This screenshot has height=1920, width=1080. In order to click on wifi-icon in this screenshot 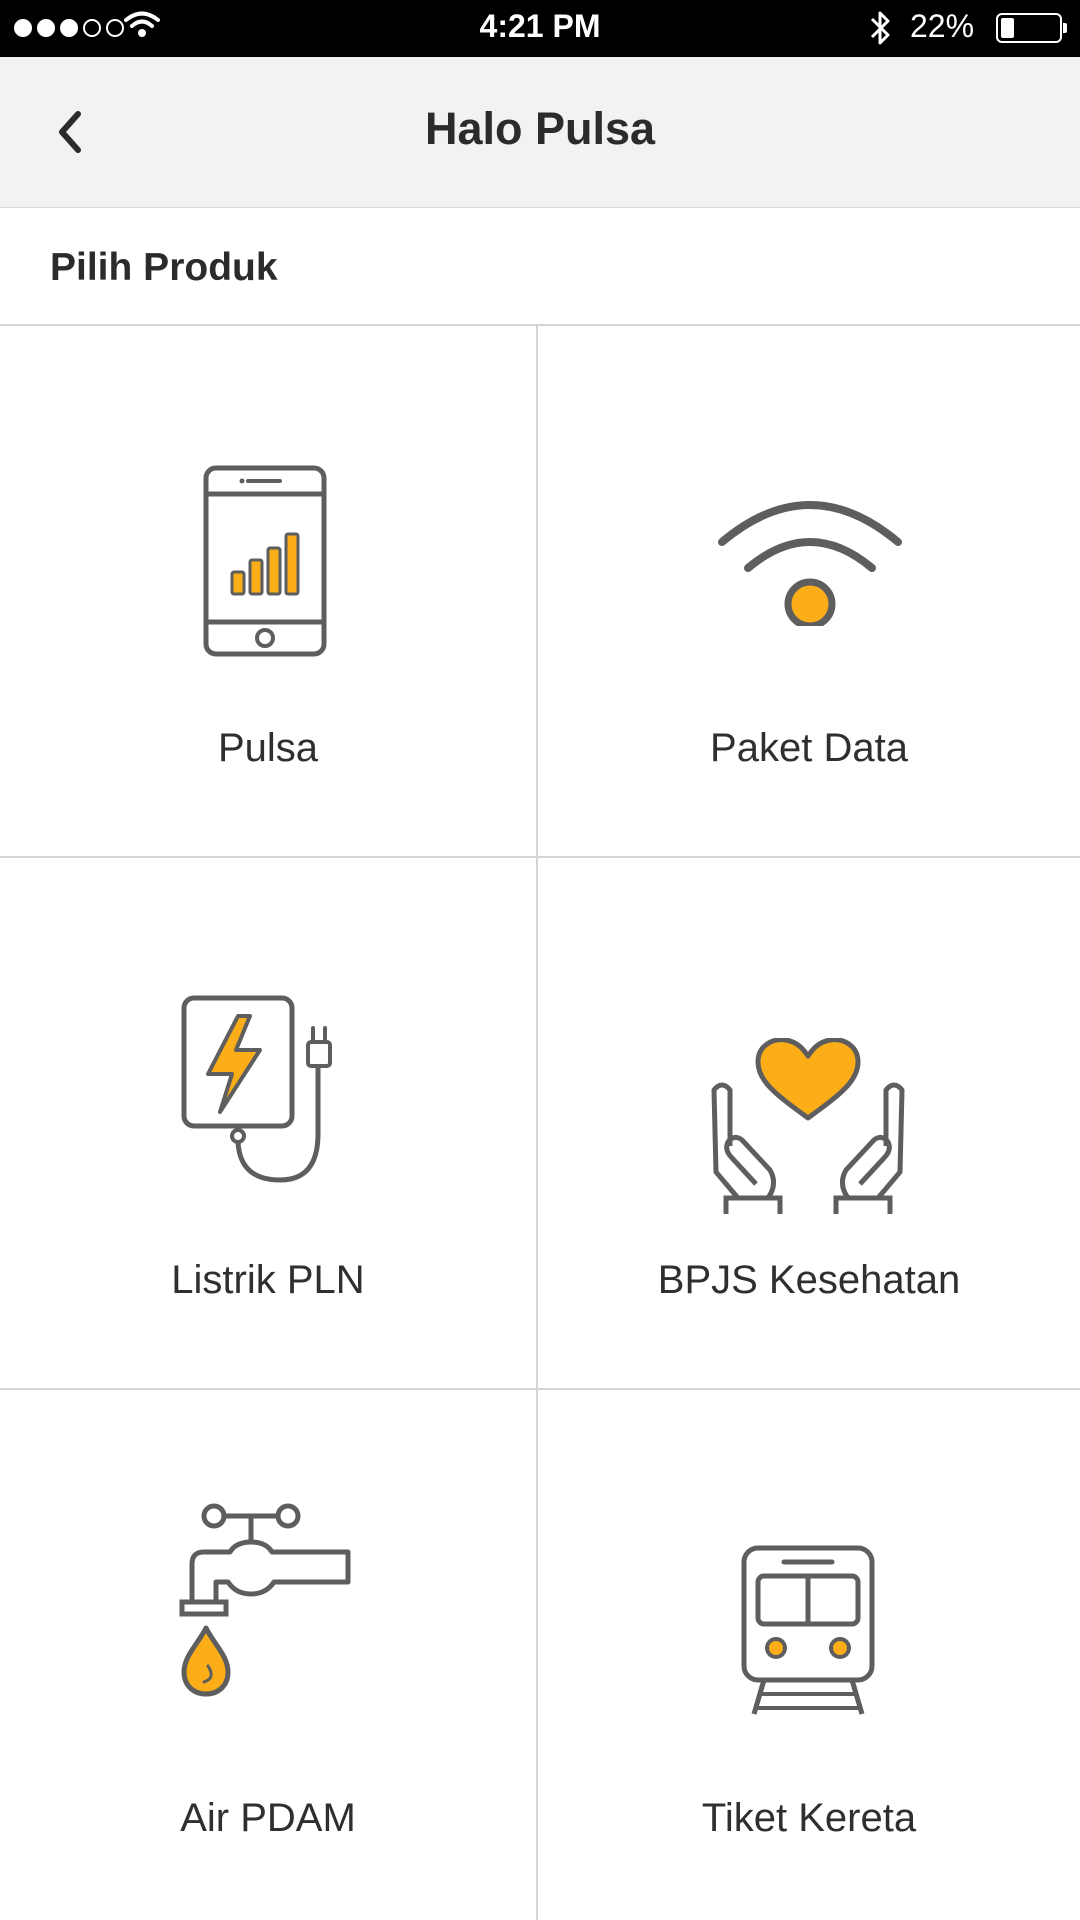, I will do `click(810, 563)`.